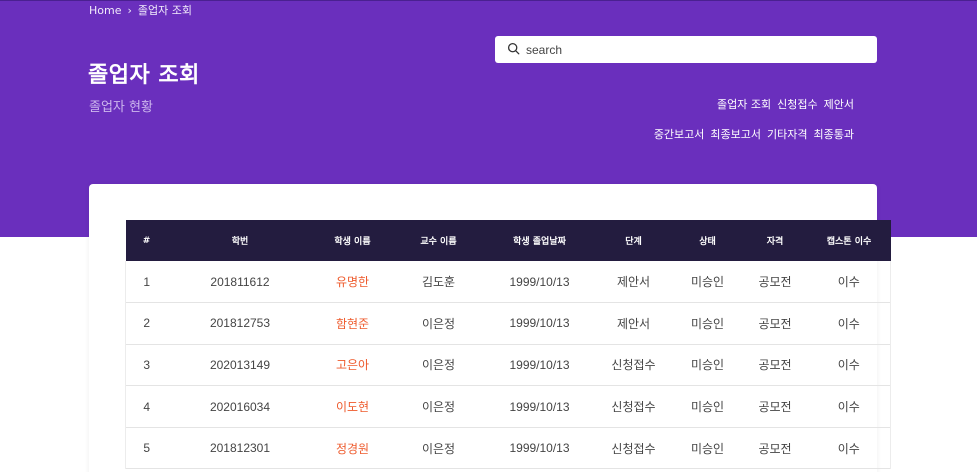 The height and width of the screenshot is (472, 977). I want to click on search-bar, so click(686, 49).